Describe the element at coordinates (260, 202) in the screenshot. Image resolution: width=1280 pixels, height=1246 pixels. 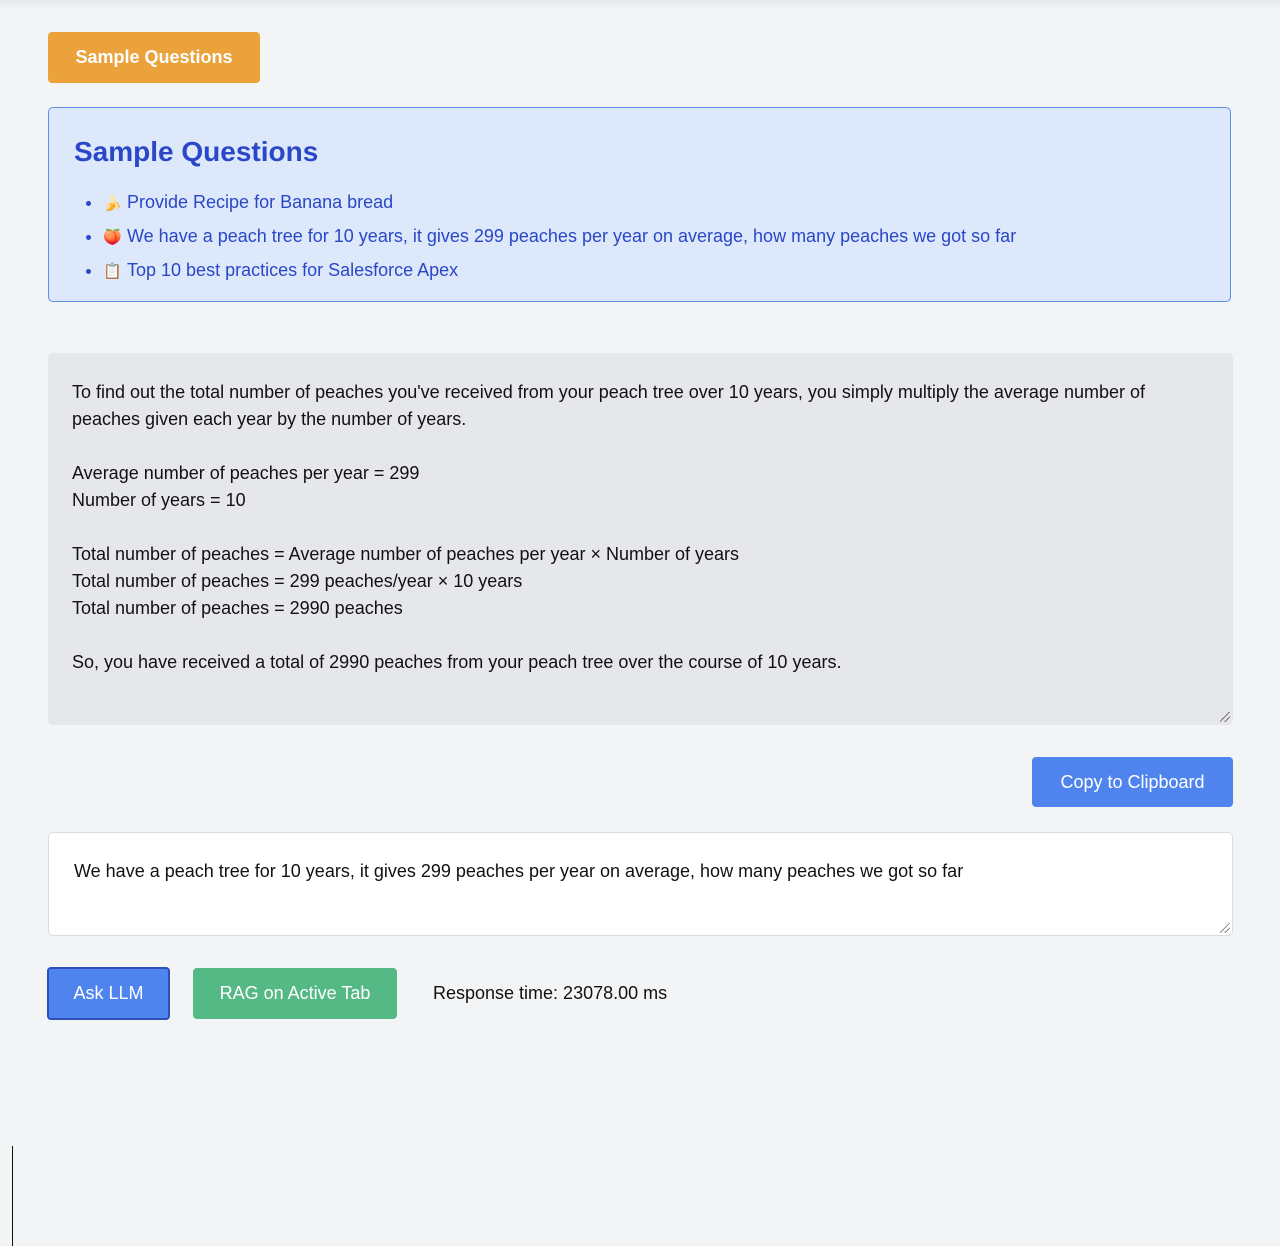
I see `sample-question-text: Provide Recipe for Banana bread` at that location.